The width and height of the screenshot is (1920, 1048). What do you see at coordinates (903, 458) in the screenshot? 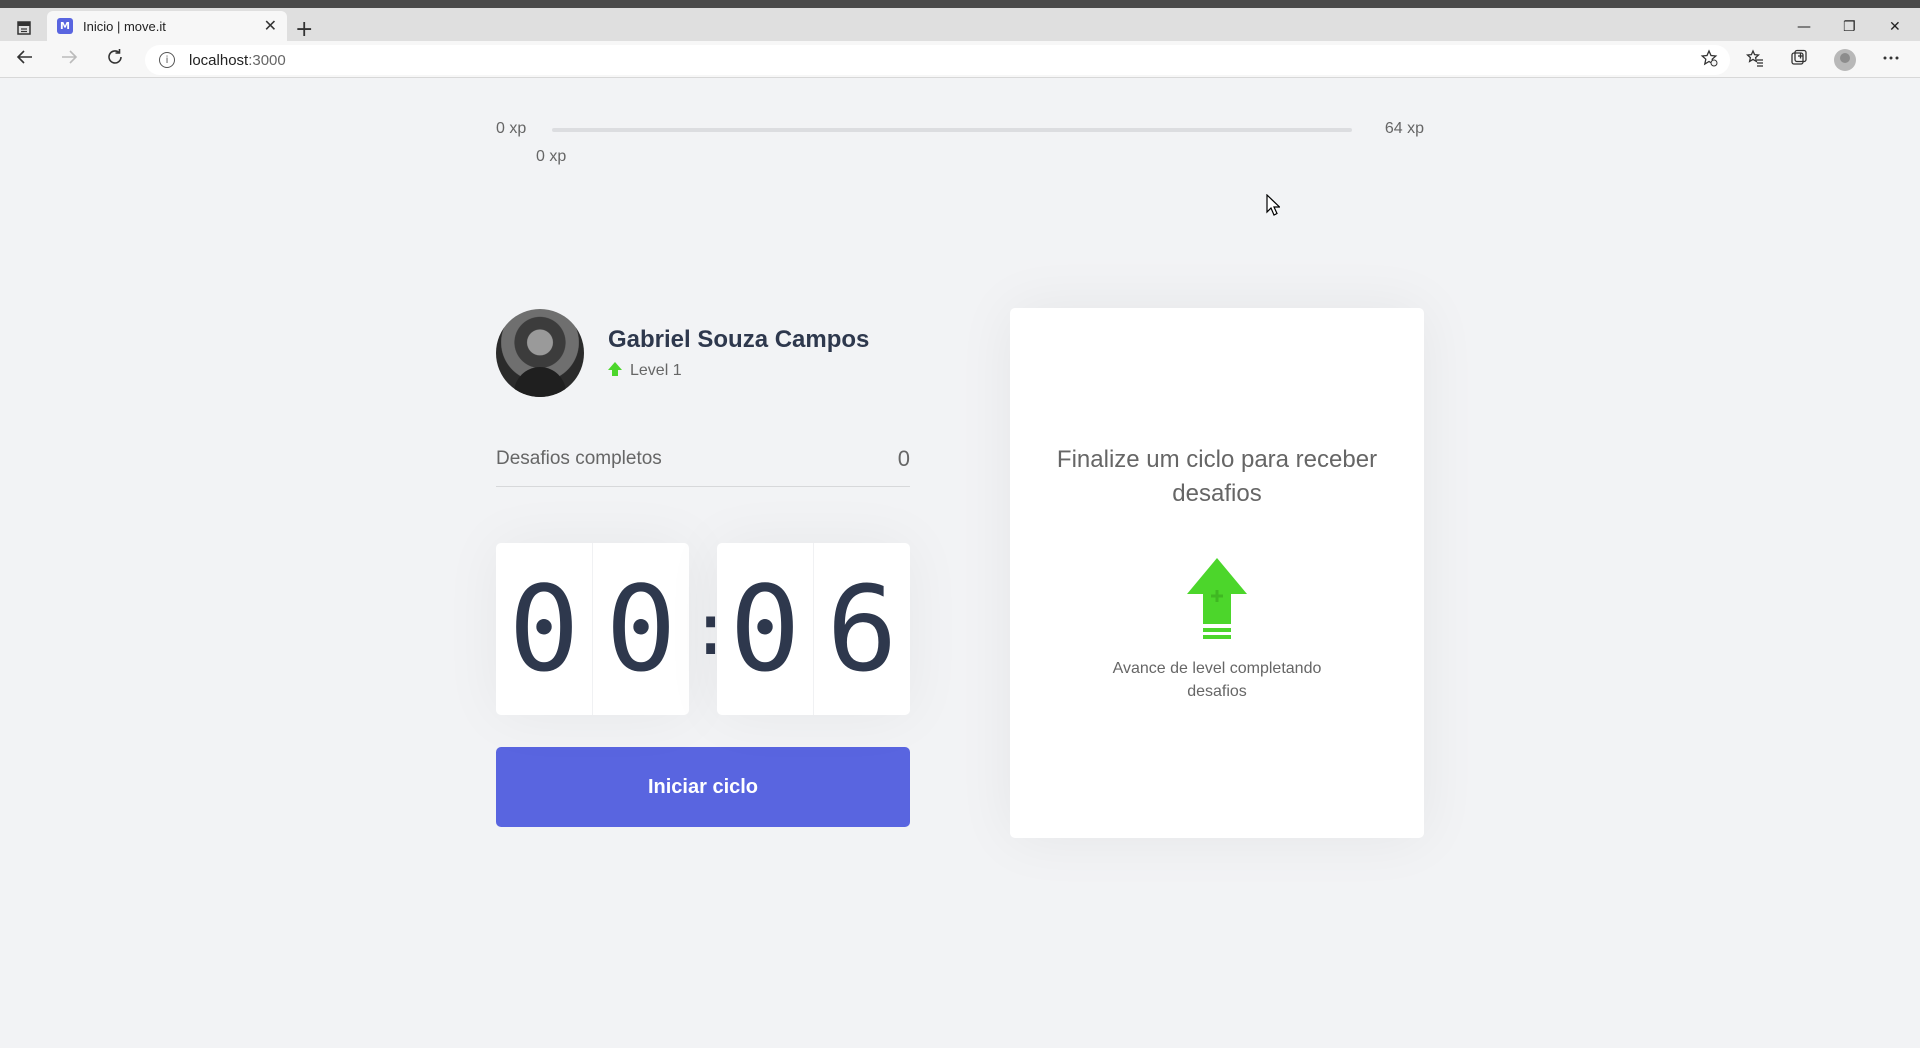
I see `completed-challenges-count: 0` at bounding box center [903, 458].